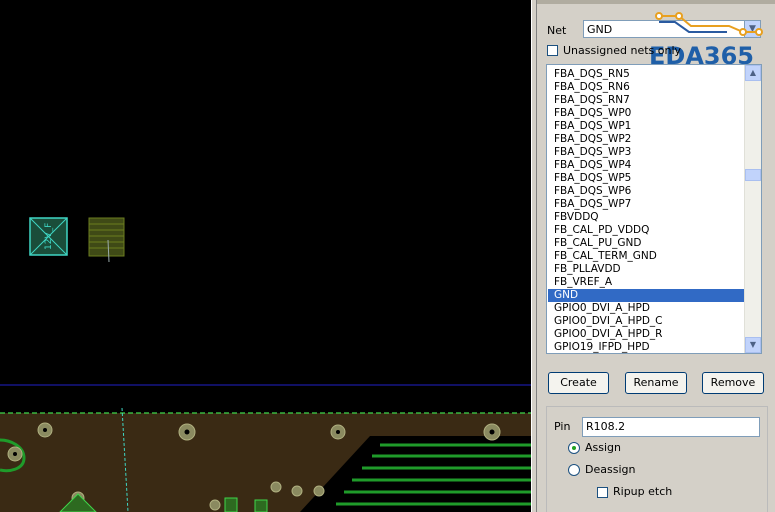  What do you see at coordinates (648, 152) in the screenshot?
I see `net-list-item: FBA_DQS_WP3` at bounding box center [648, 152].